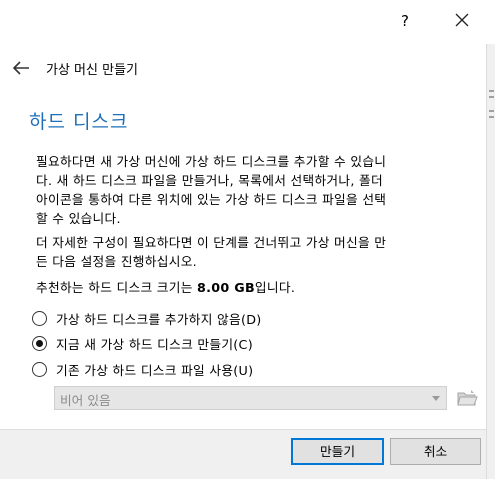 The image size is (495, 479). I want to click on back-arrow-icon, so click(20, 68).